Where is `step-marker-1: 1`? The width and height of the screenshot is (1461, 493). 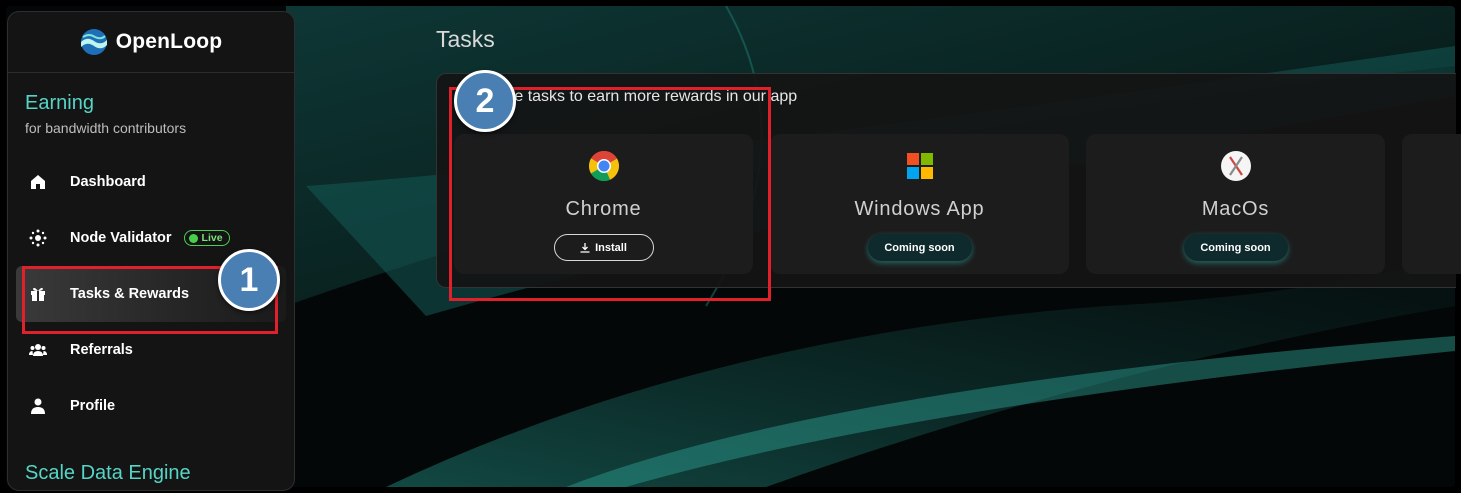
step-marker-1: 1 is located at coordinates (249, 280).